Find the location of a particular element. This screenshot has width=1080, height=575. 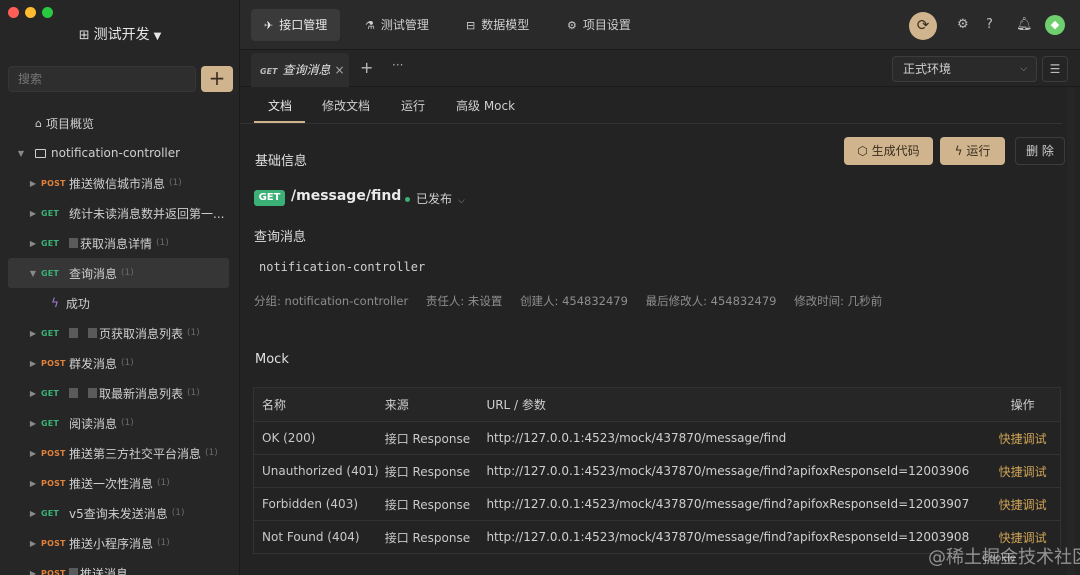

sidebar-item: ▶ POST 推送小程序消息 (1) is located at coordinates (120, 543).